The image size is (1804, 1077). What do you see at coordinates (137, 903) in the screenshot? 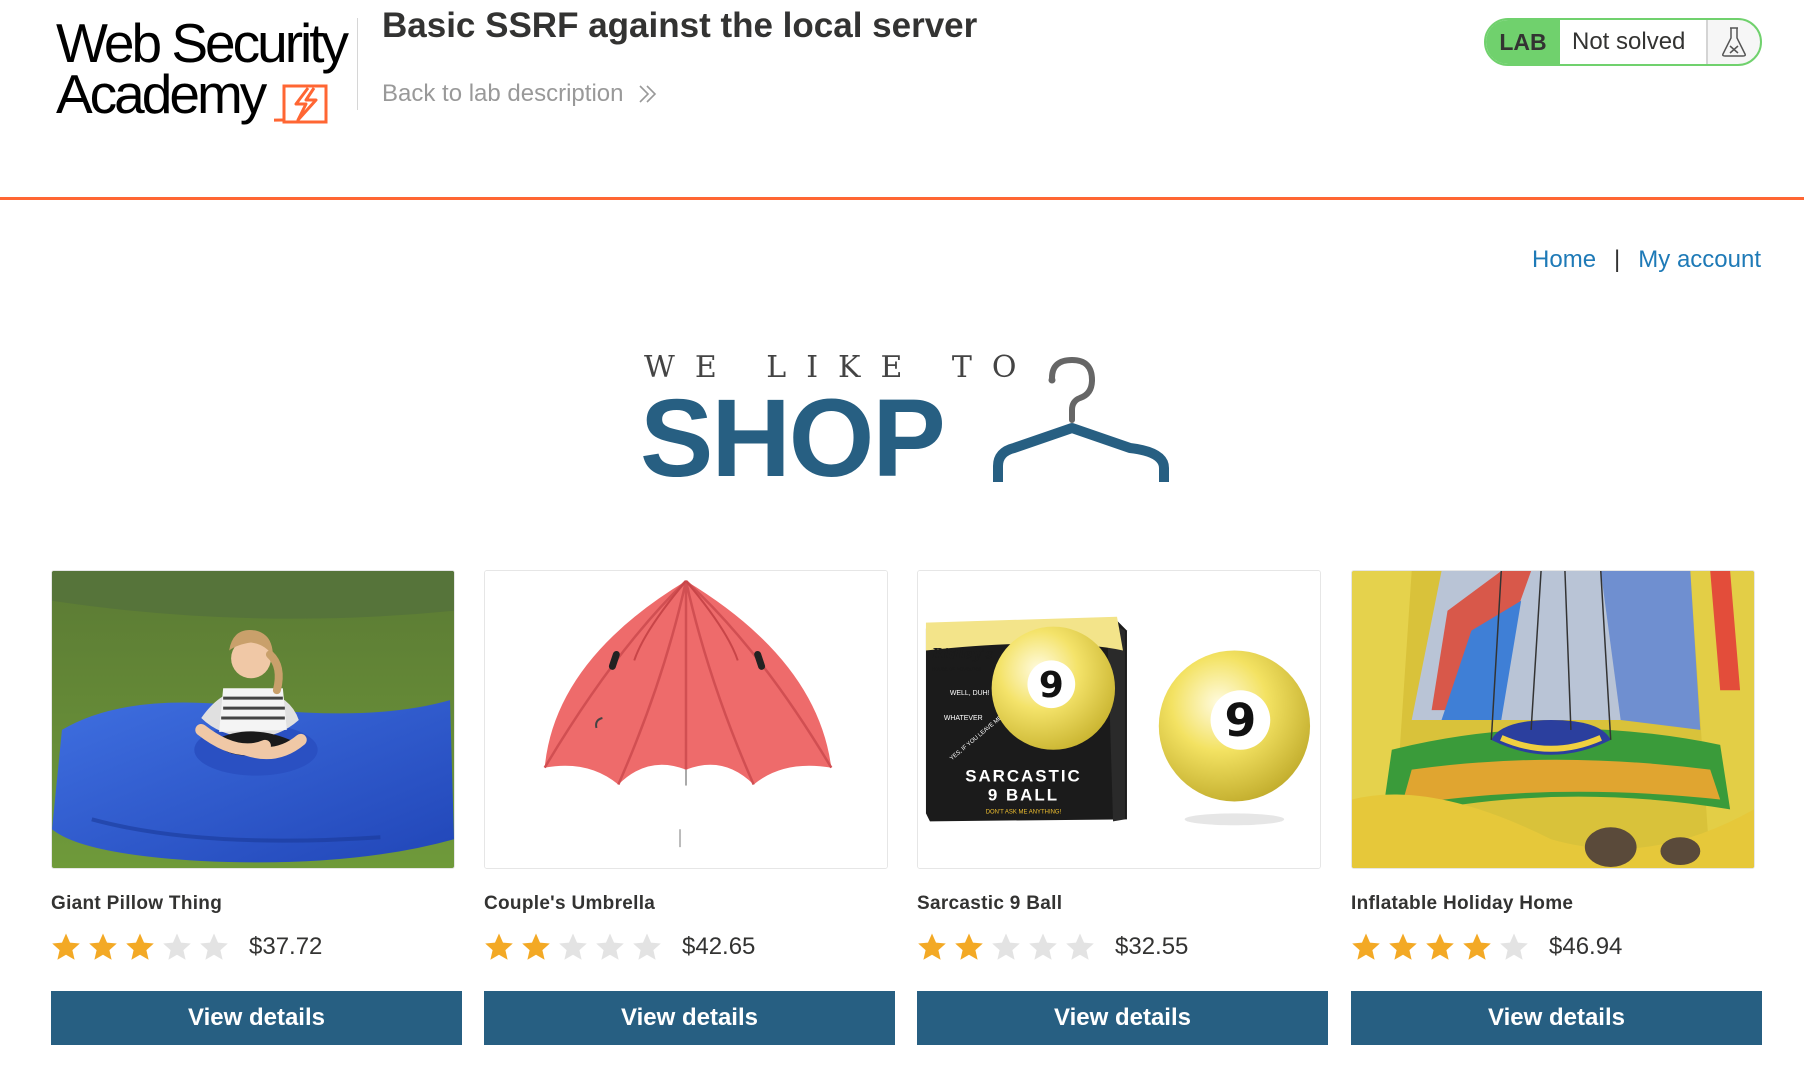
I see `product-name: Giant Pillow Thing` at bounding box center [137, 903].